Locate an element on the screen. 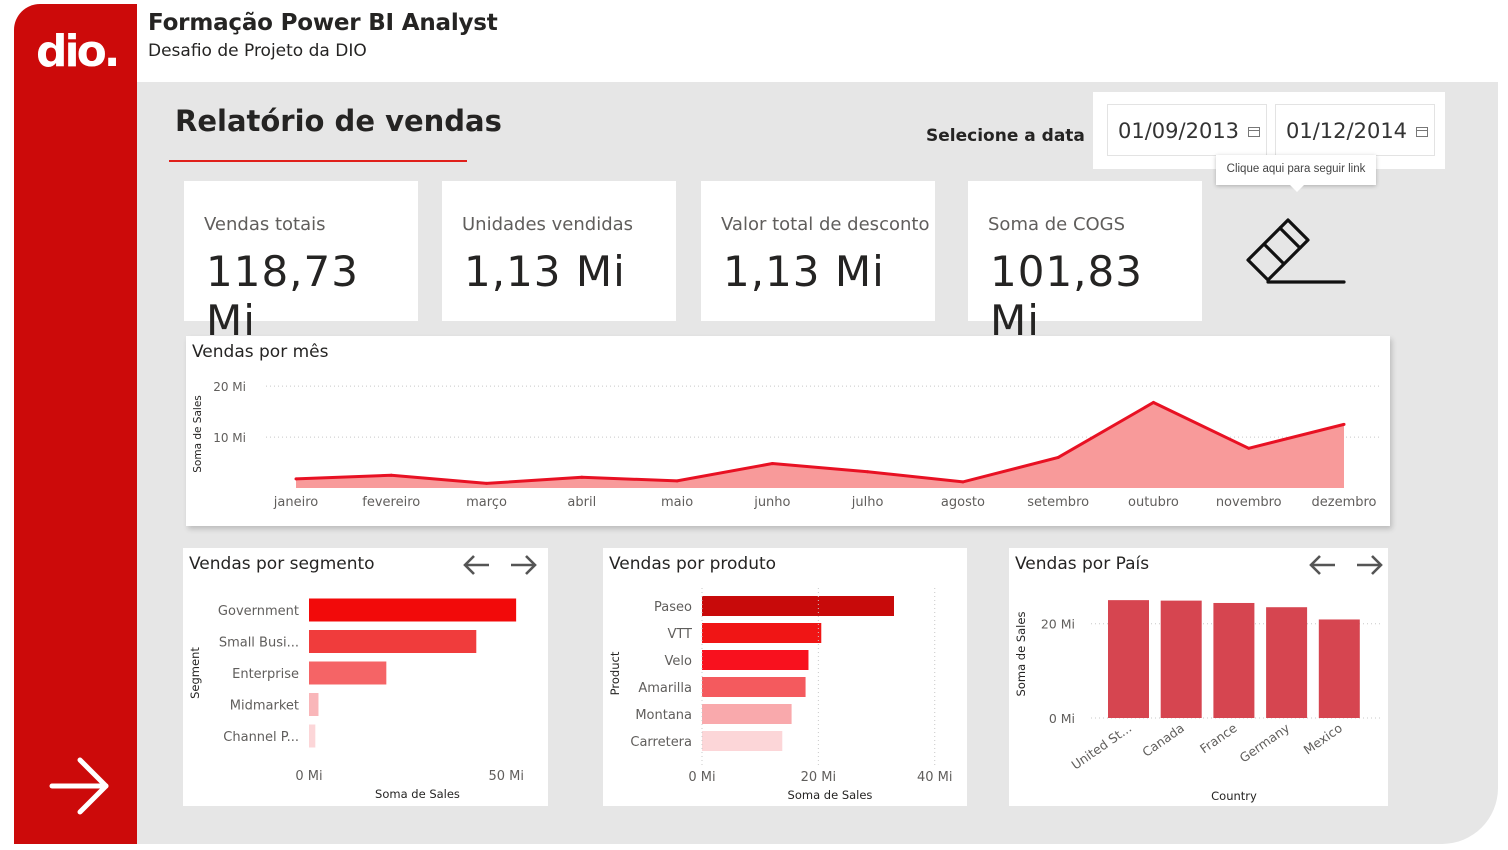  kpi-label: Soma de COGS is located at coordinates (1057, 224).